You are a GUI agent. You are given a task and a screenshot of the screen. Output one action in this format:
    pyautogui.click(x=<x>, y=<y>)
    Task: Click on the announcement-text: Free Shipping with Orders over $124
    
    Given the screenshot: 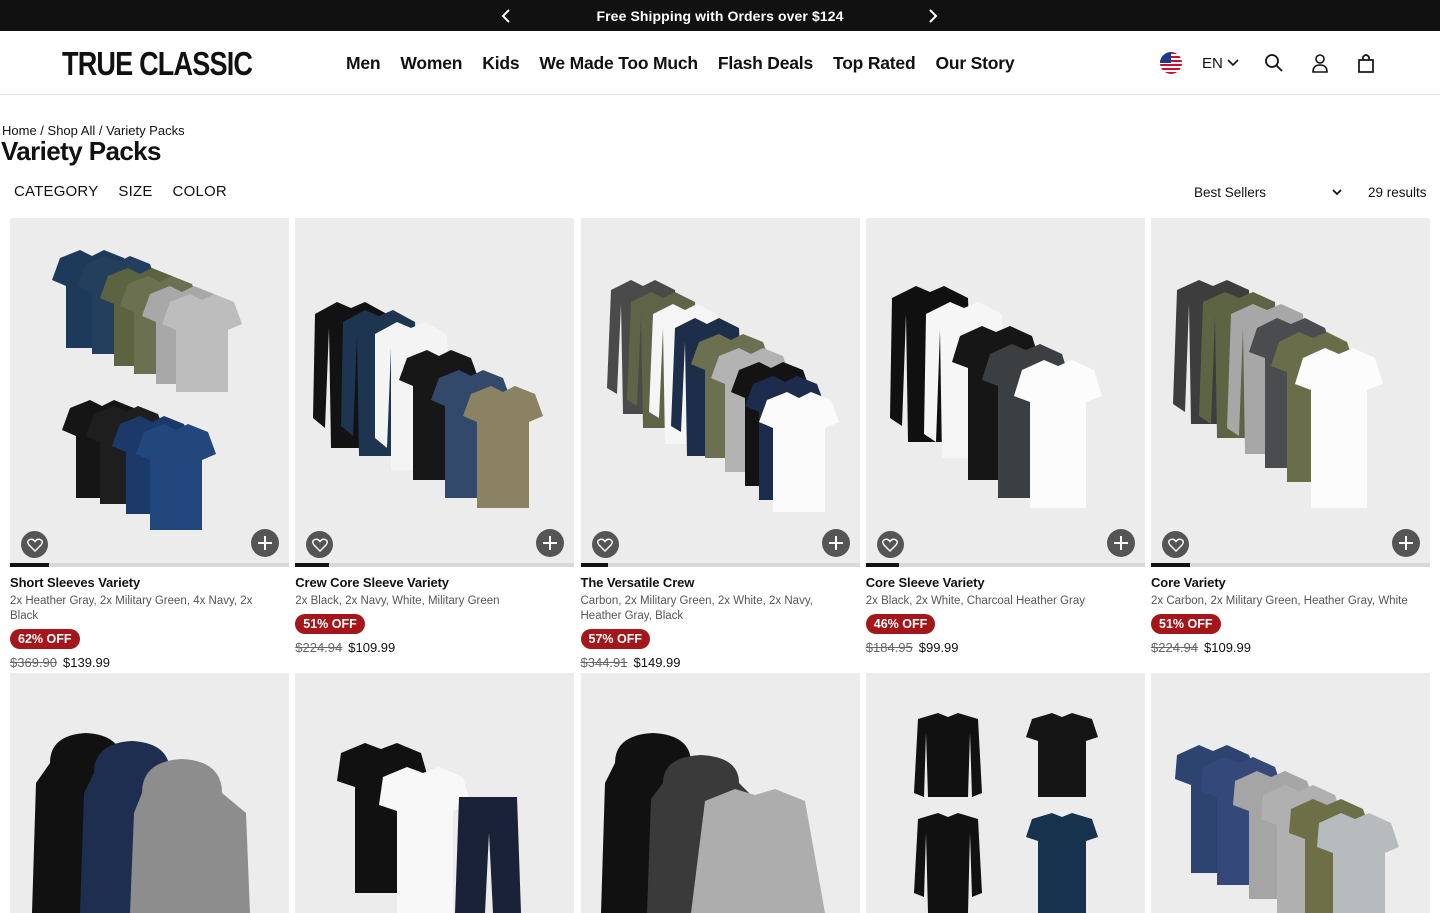 What is the action you would take?
    pyautogui.click(x=719, y=16)
    